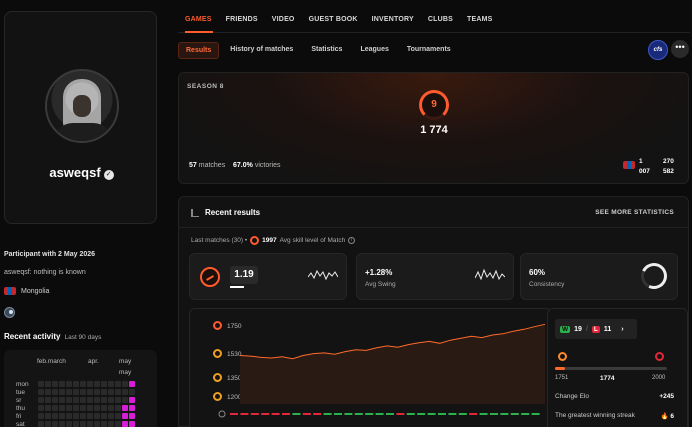  I want to click on change-elo-value: +245, so click(666, 396).